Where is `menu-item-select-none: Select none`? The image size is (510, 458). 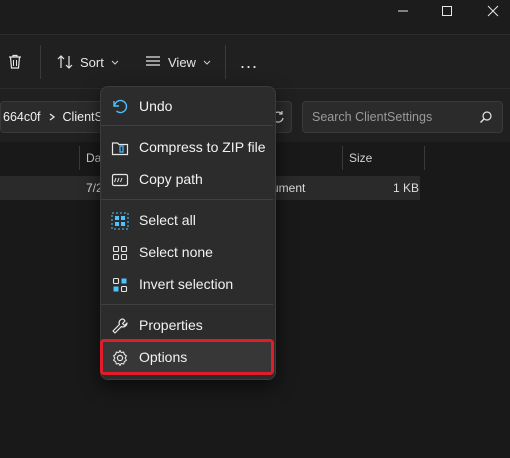 menu-item-select-none: Select none is located at coordinates (188, 252).